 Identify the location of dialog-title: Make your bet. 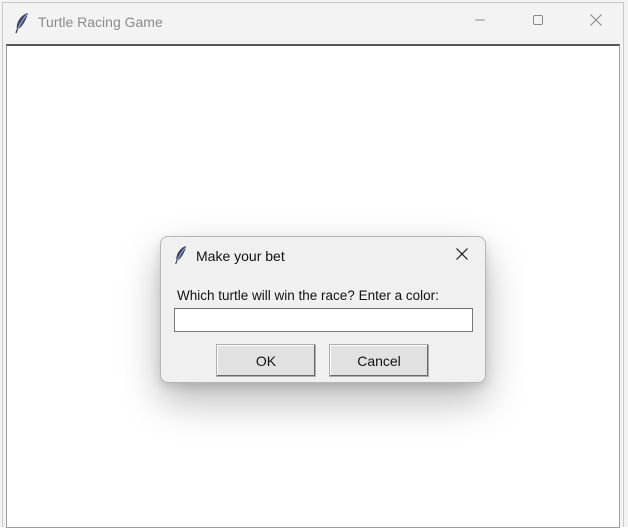
(240, 256).